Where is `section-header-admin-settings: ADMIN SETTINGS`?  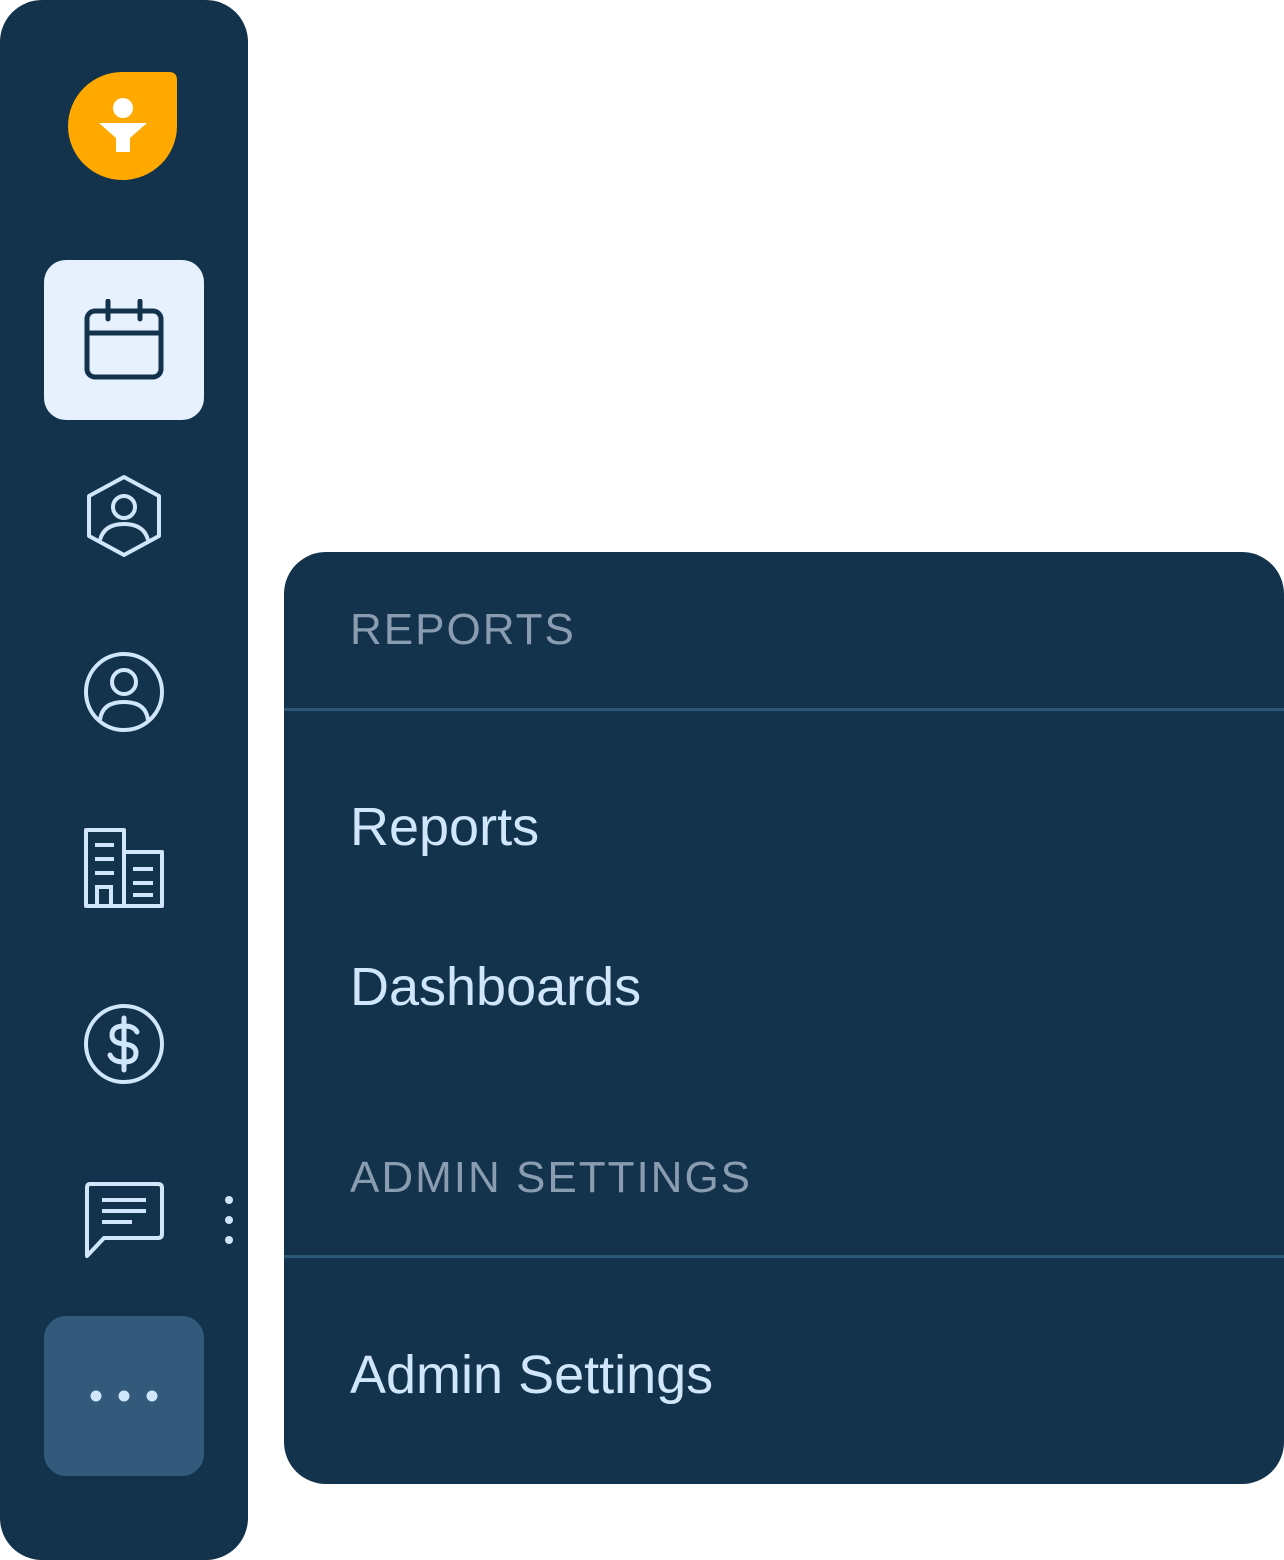
section-header-admin-settings: ADMIN SETTINGS is located at coordinates (551, 1177).